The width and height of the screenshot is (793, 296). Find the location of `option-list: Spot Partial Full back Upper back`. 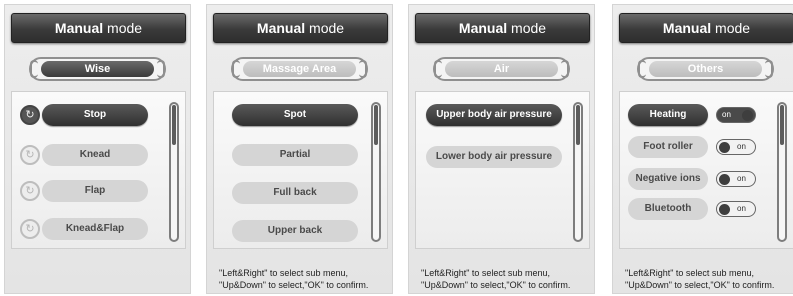

option-list: Spot Partial Full back Upper back is located at coordinates (300, 170).